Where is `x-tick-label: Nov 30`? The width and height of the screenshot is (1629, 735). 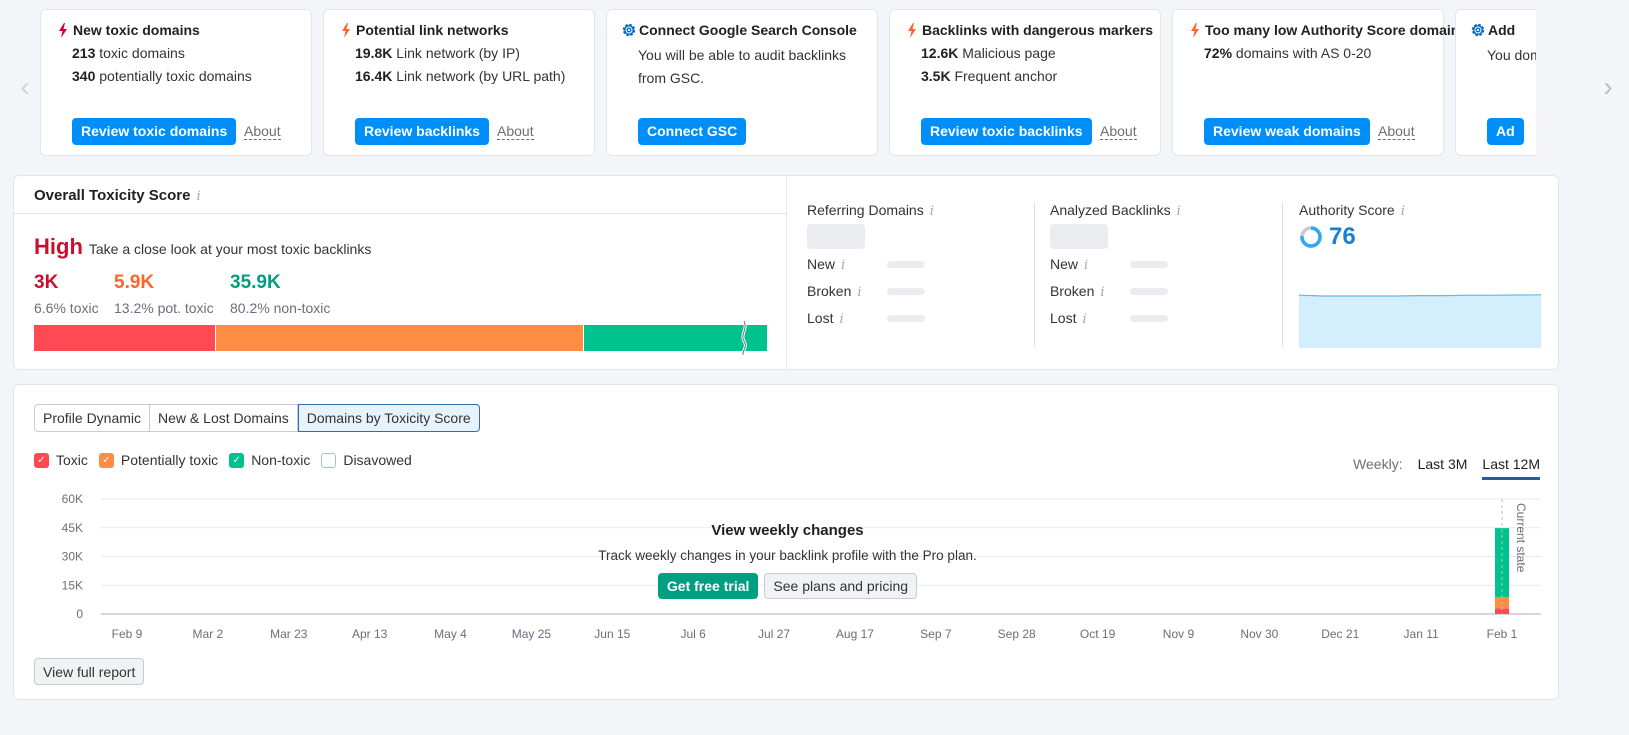
x-tick-label: Nov 30 is located at coordinates (1259, 634).